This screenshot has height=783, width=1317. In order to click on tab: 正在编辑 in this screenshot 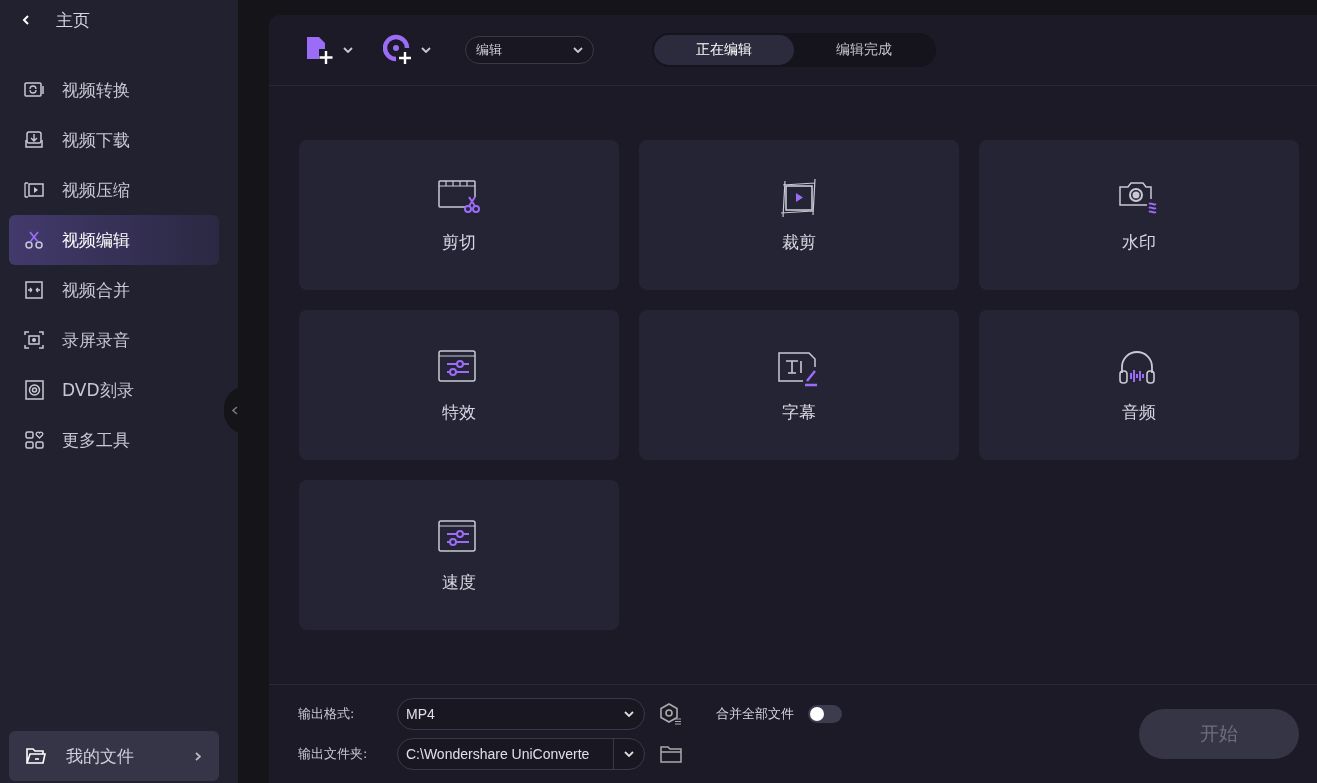, I will do `click(724, 50)`.